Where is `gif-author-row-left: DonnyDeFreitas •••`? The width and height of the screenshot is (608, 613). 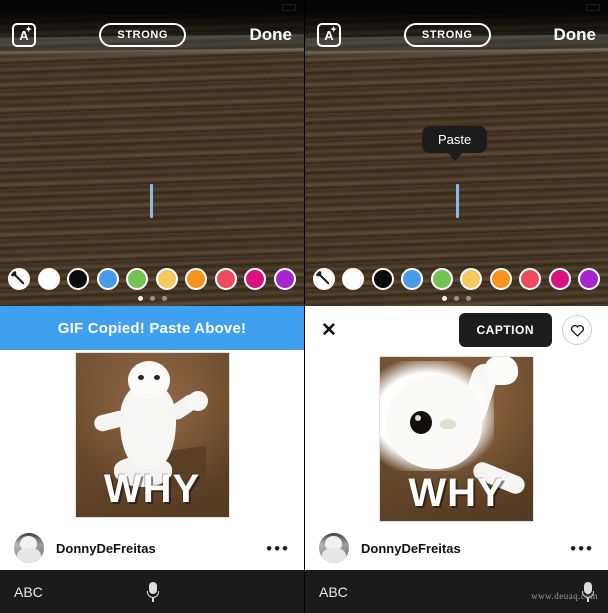 gif-author-row-left: DonnyDeFreitas ••• is located at coordinates (152, 548).